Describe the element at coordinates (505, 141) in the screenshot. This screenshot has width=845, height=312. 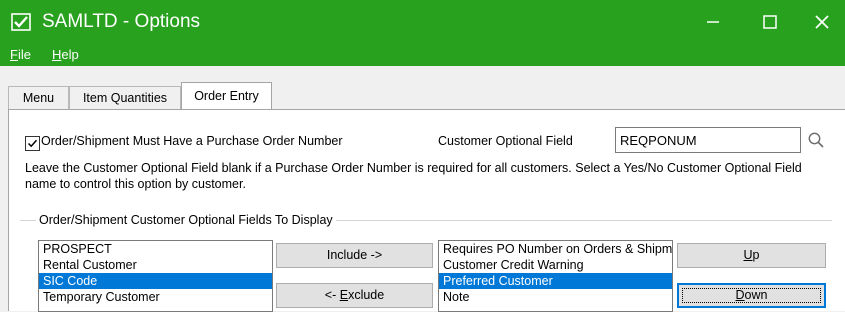
I see `customer-optional-field-label: Customer Optional Field` at that location.